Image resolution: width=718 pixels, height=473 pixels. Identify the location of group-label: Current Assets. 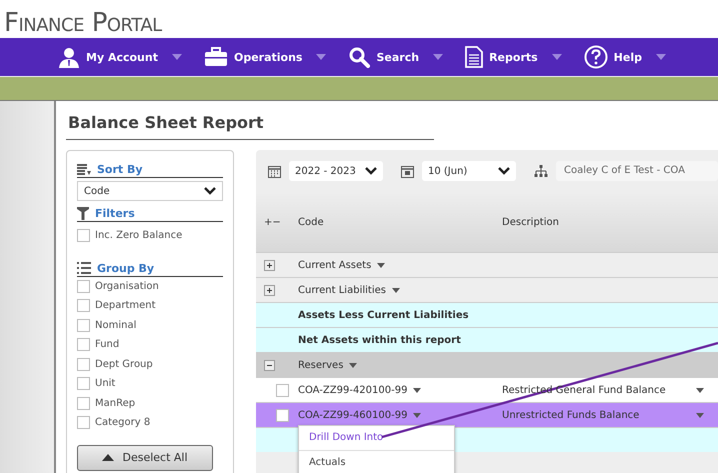
(335, 265).